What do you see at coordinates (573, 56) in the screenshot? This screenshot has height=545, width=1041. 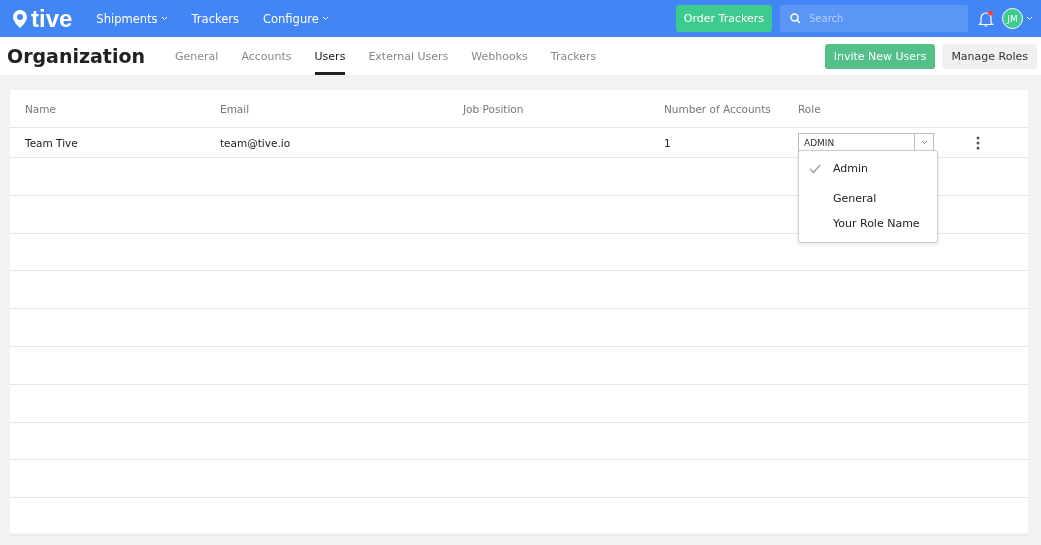 I see `tab: Trackers` at bounding box center [573, 56].